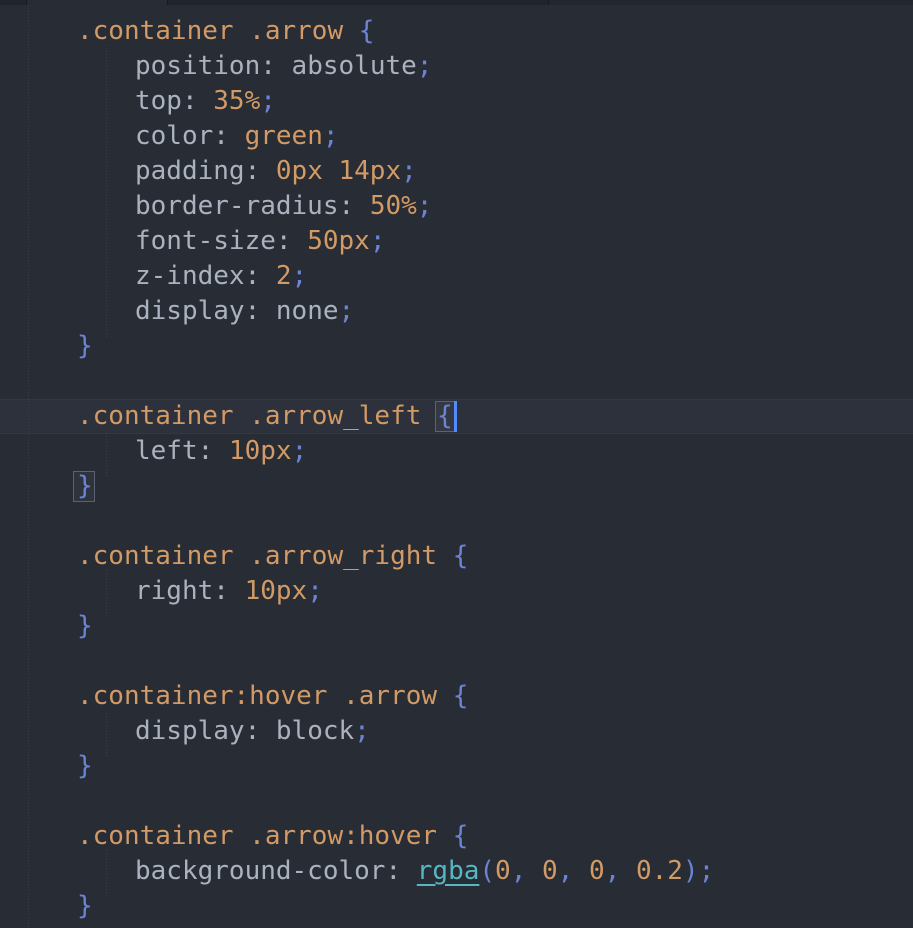  Describe the element at coordinates (174, 591) in the screenshot. I see `code-token-prop: right` at that location.